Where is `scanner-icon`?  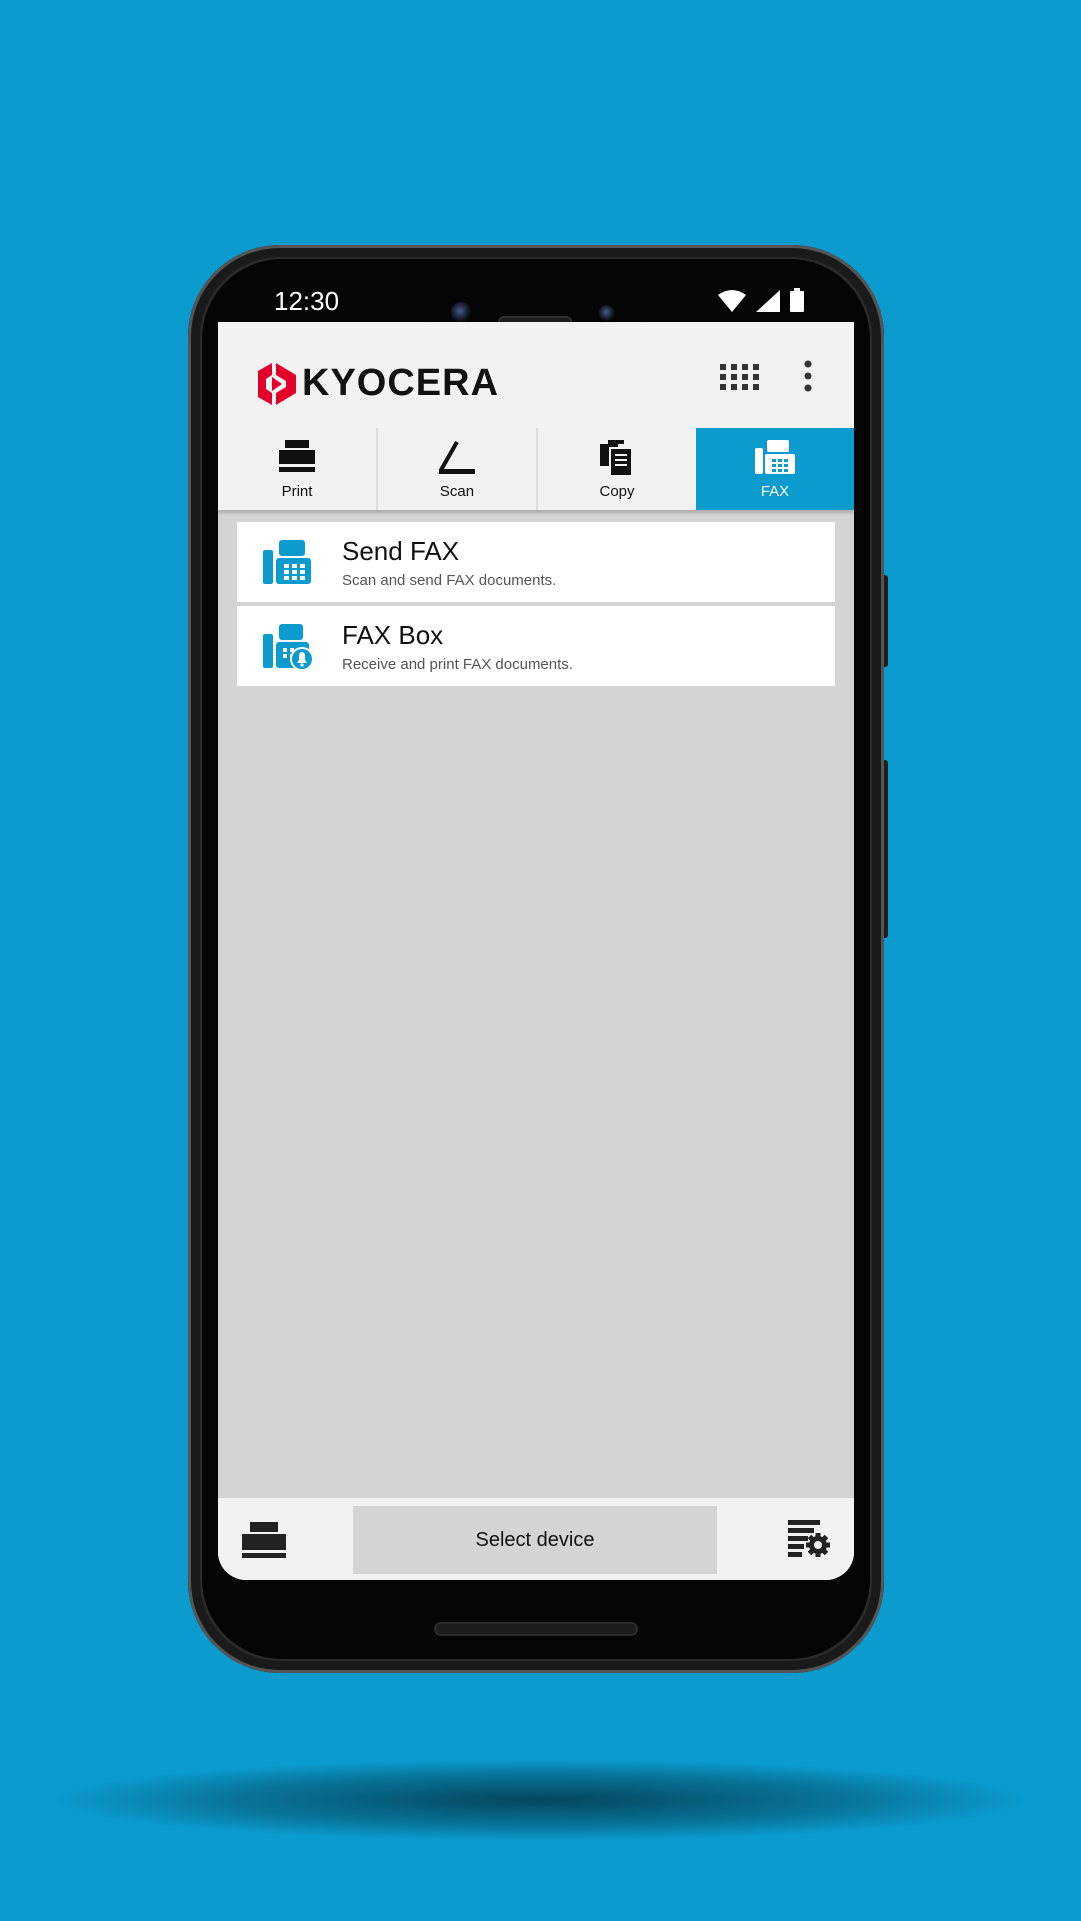
scanner-icon is located at coordinates (457, 457).